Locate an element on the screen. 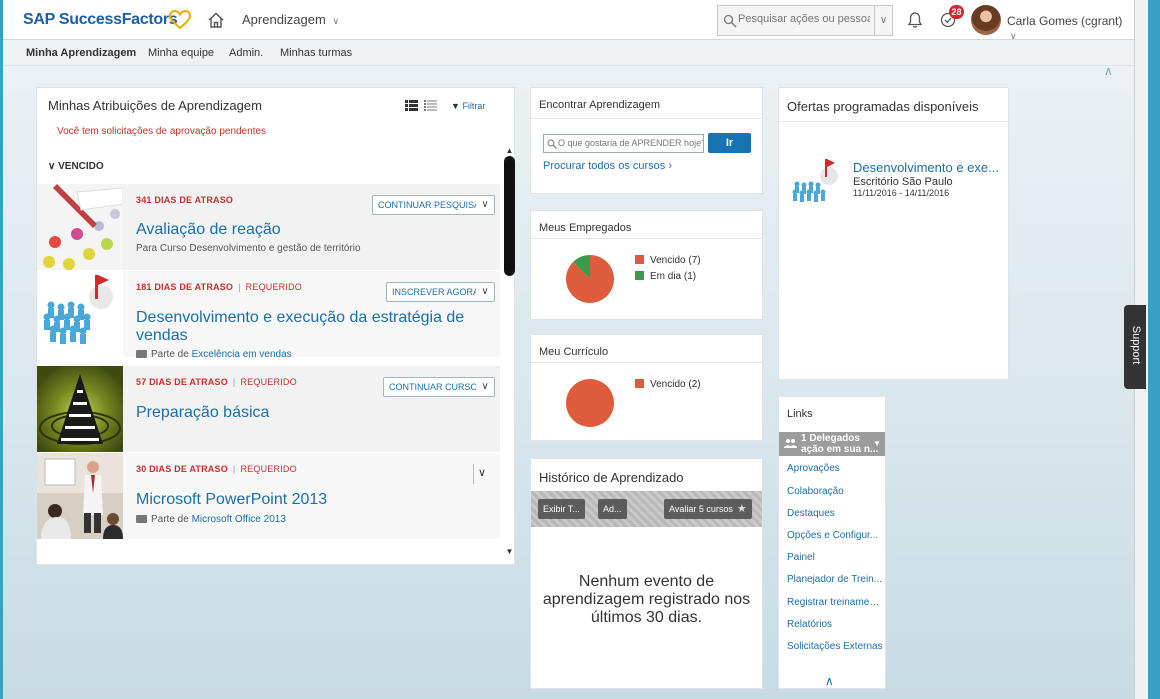 The height and width of the screenshot is (699, 1160). find-learning-title: Encontrar Aprendizagem is located at coordinates (600, 105).